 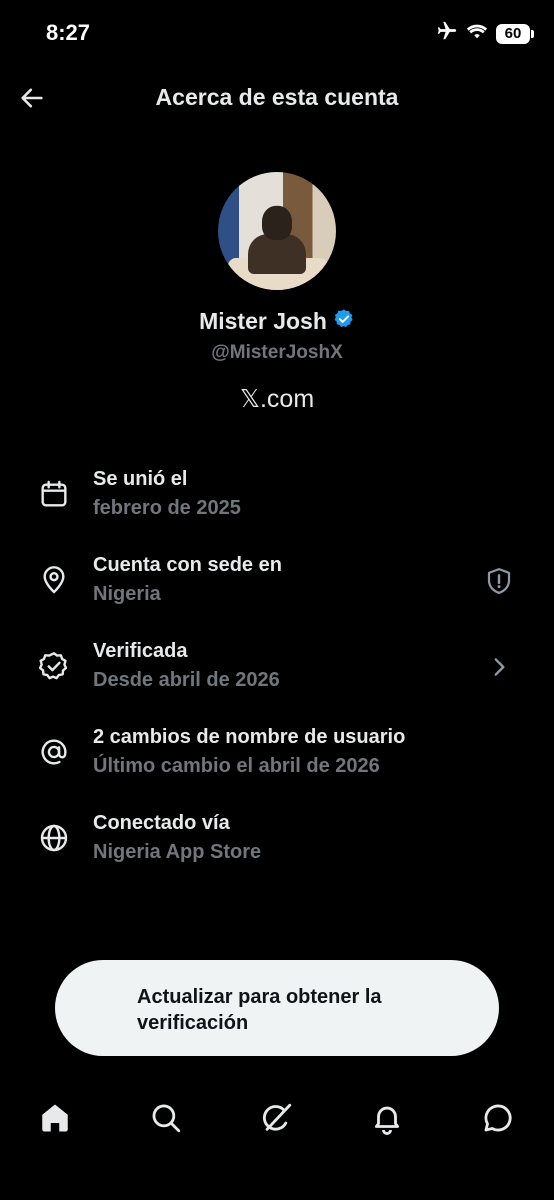 I want to click on nav-home, so click(x=55, y=1118).